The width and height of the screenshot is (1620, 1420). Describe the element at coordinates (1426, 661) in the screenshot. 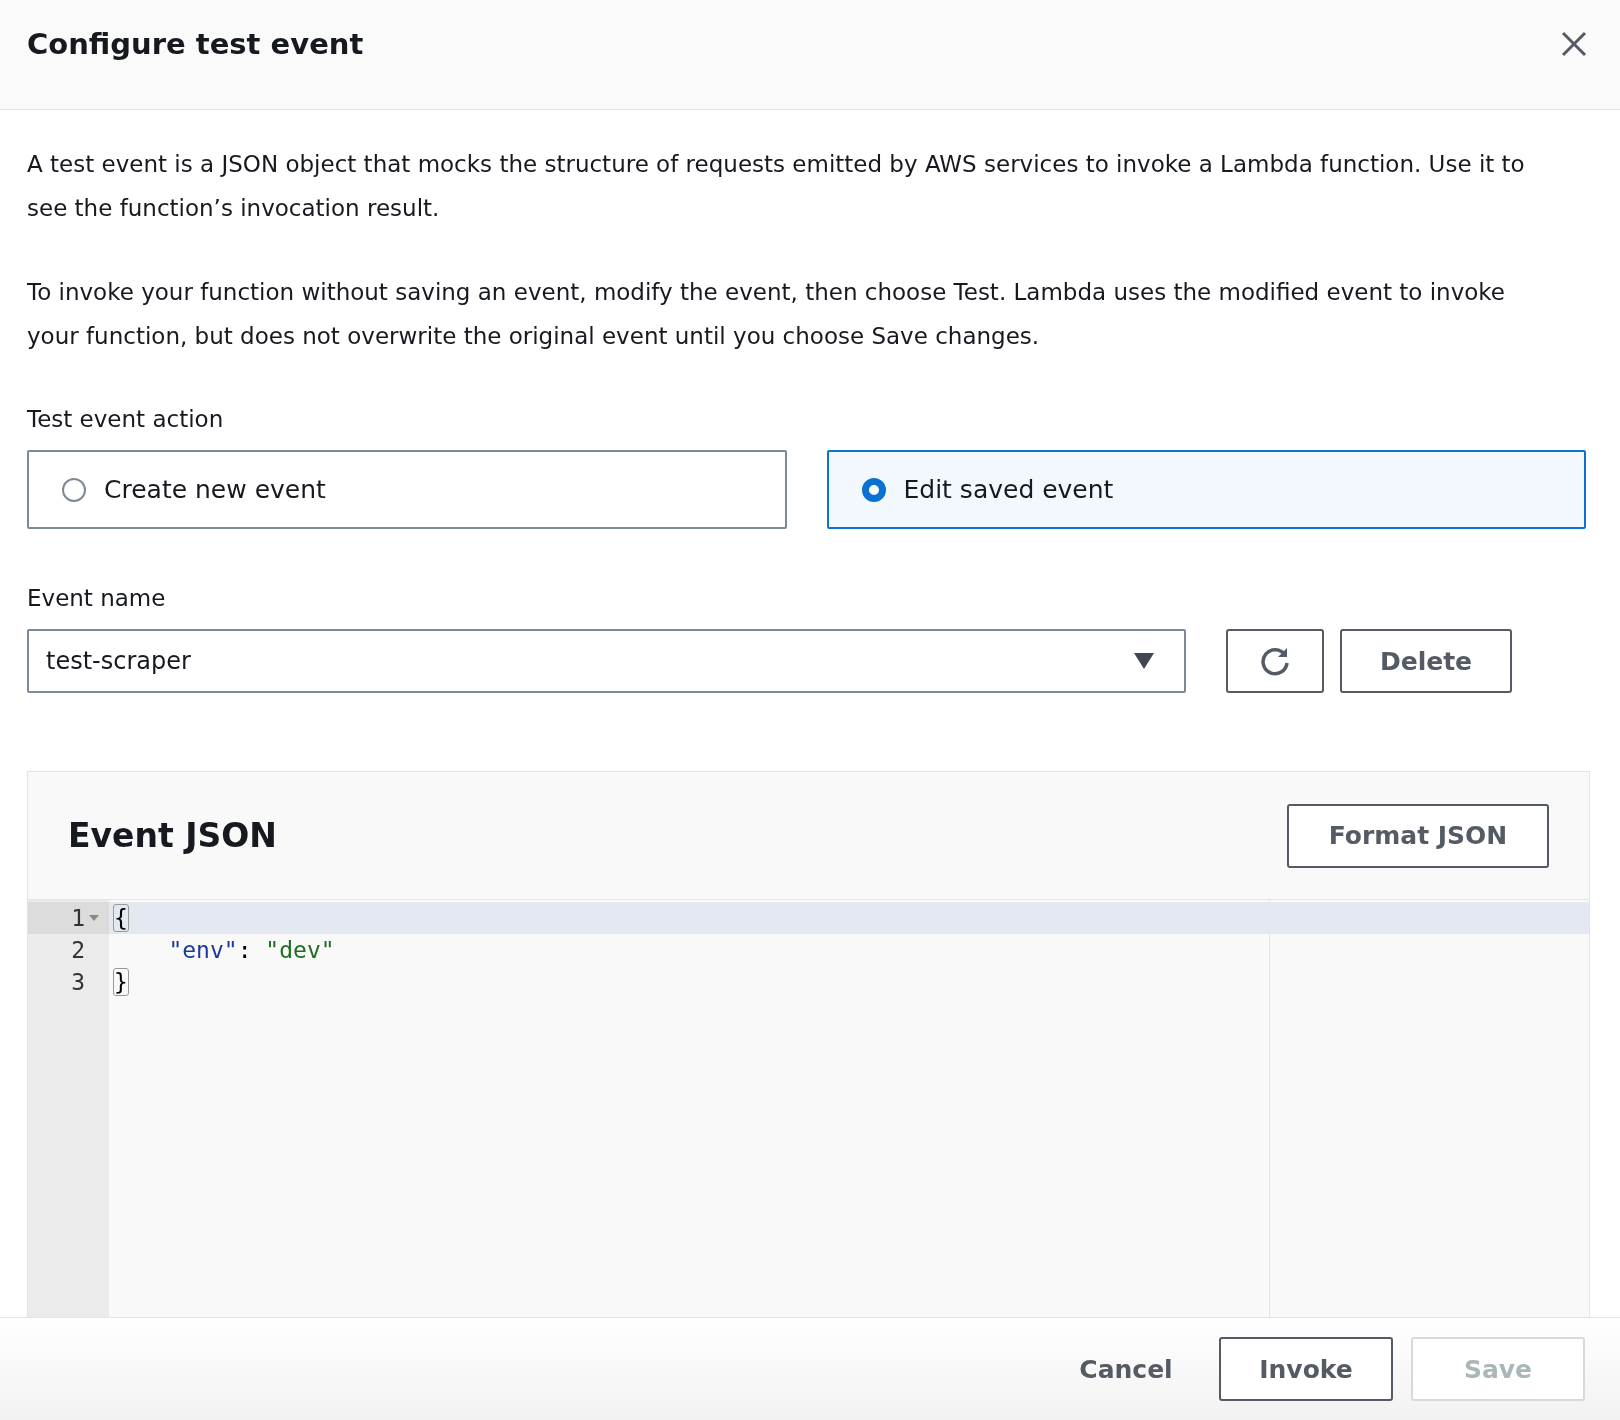

I see `delete-button: Delete` at that location.